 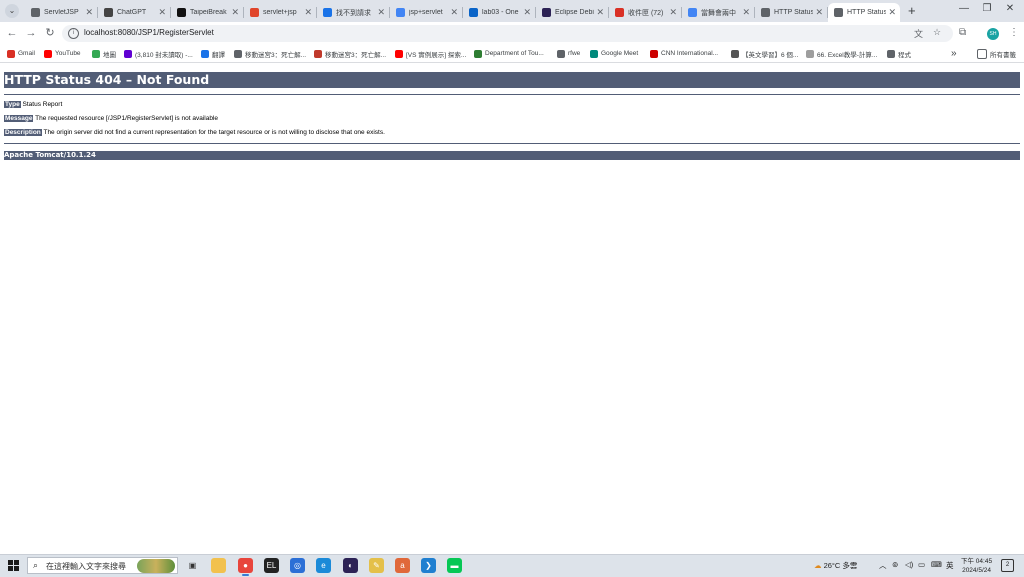 I want to click on task-view-icon: ▣, so click(x=192, y=565).